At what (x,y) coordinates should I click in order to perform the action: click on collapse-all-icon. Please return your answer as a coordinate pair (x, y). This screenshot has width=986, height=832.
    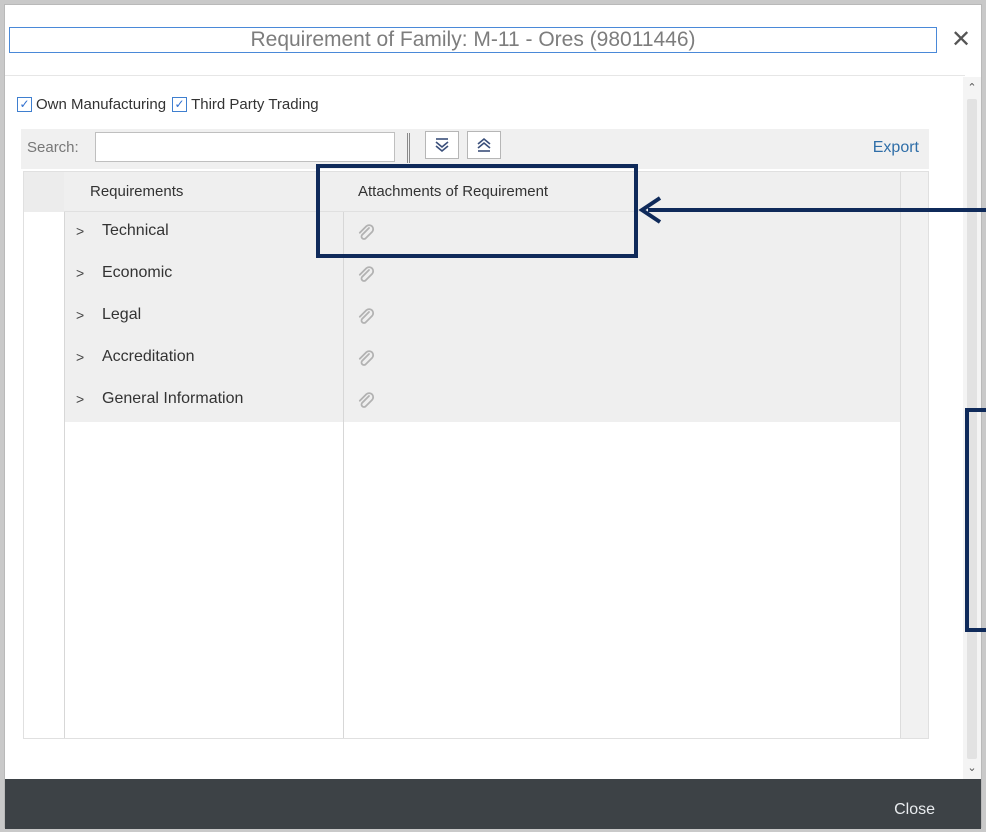
    Looking at the image, I should click on (484, 144).